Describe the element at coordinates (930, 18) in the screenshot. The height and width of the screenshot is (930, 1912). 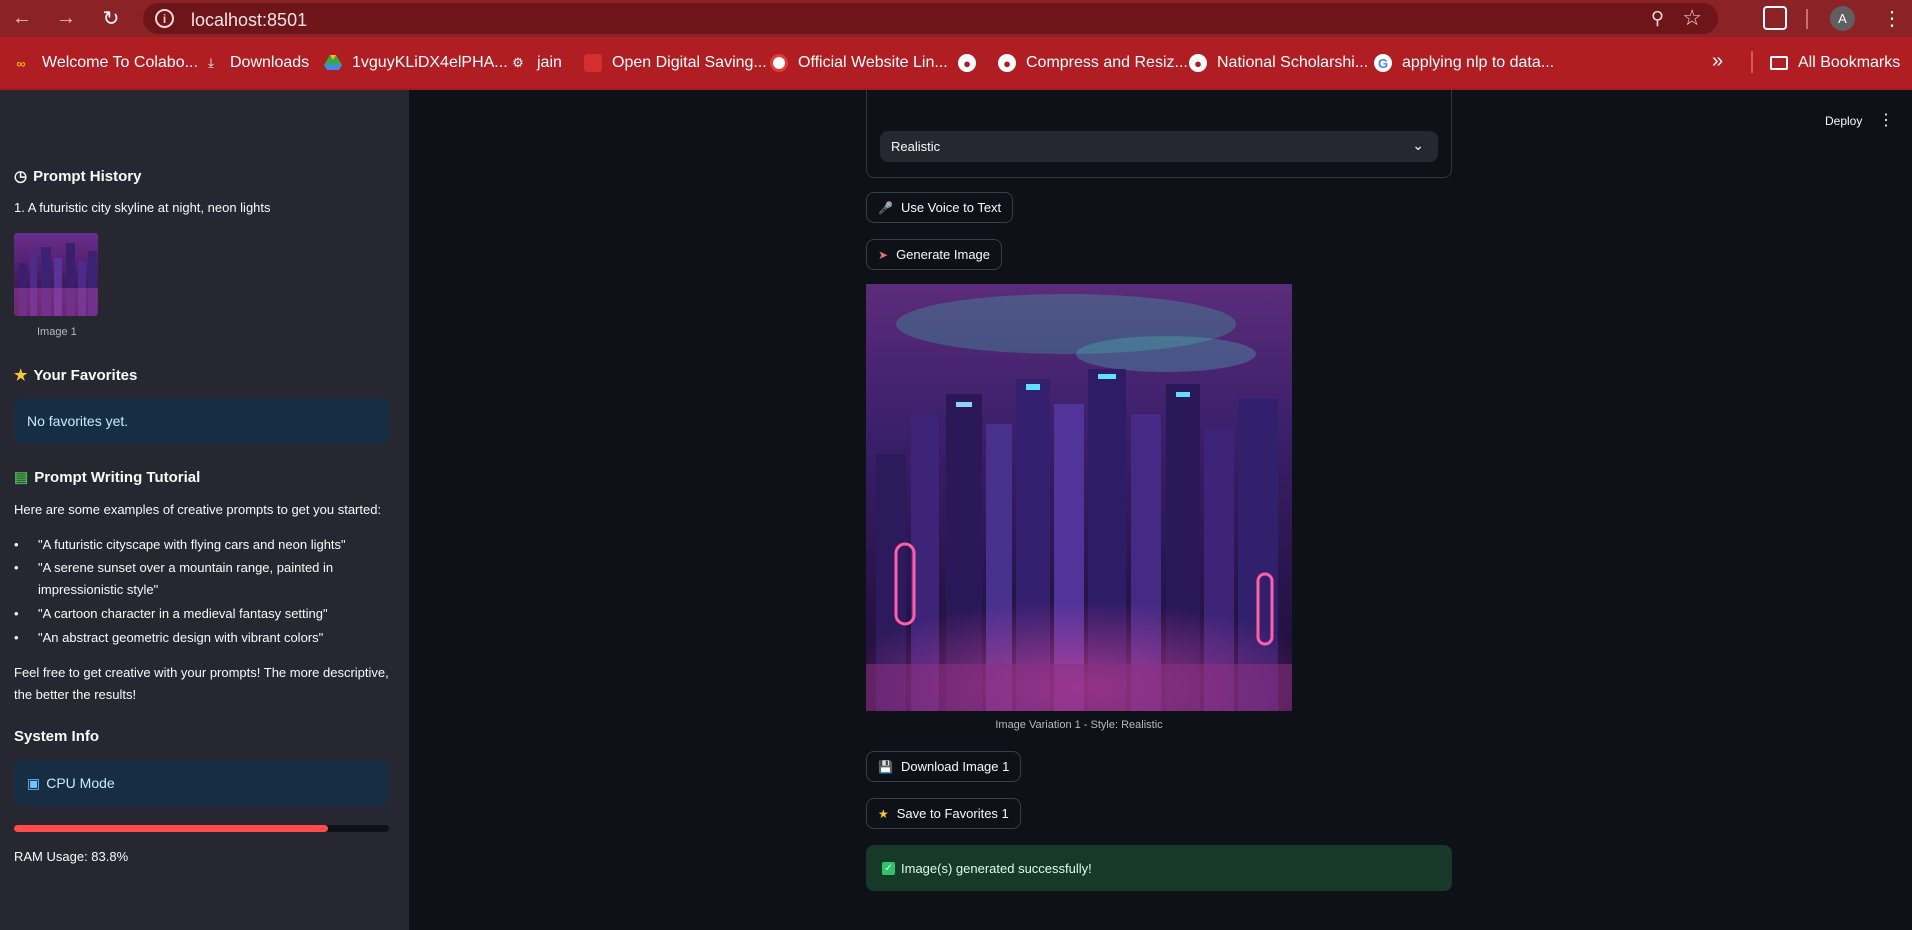
I see `address-bar: i localhost:8501 ⚲ ☆` at that location.